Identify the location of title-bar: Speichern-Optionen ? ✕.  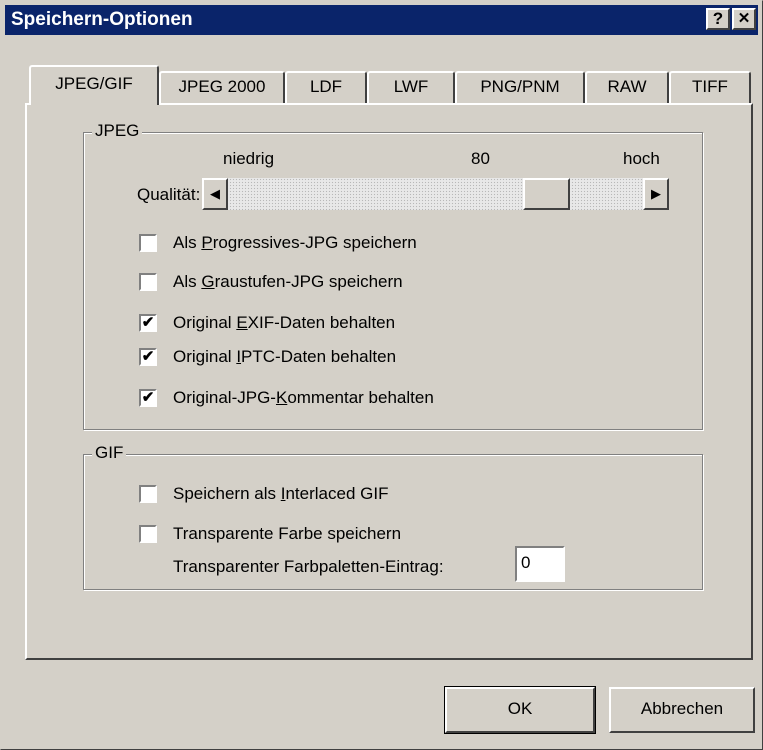
(381, 20).